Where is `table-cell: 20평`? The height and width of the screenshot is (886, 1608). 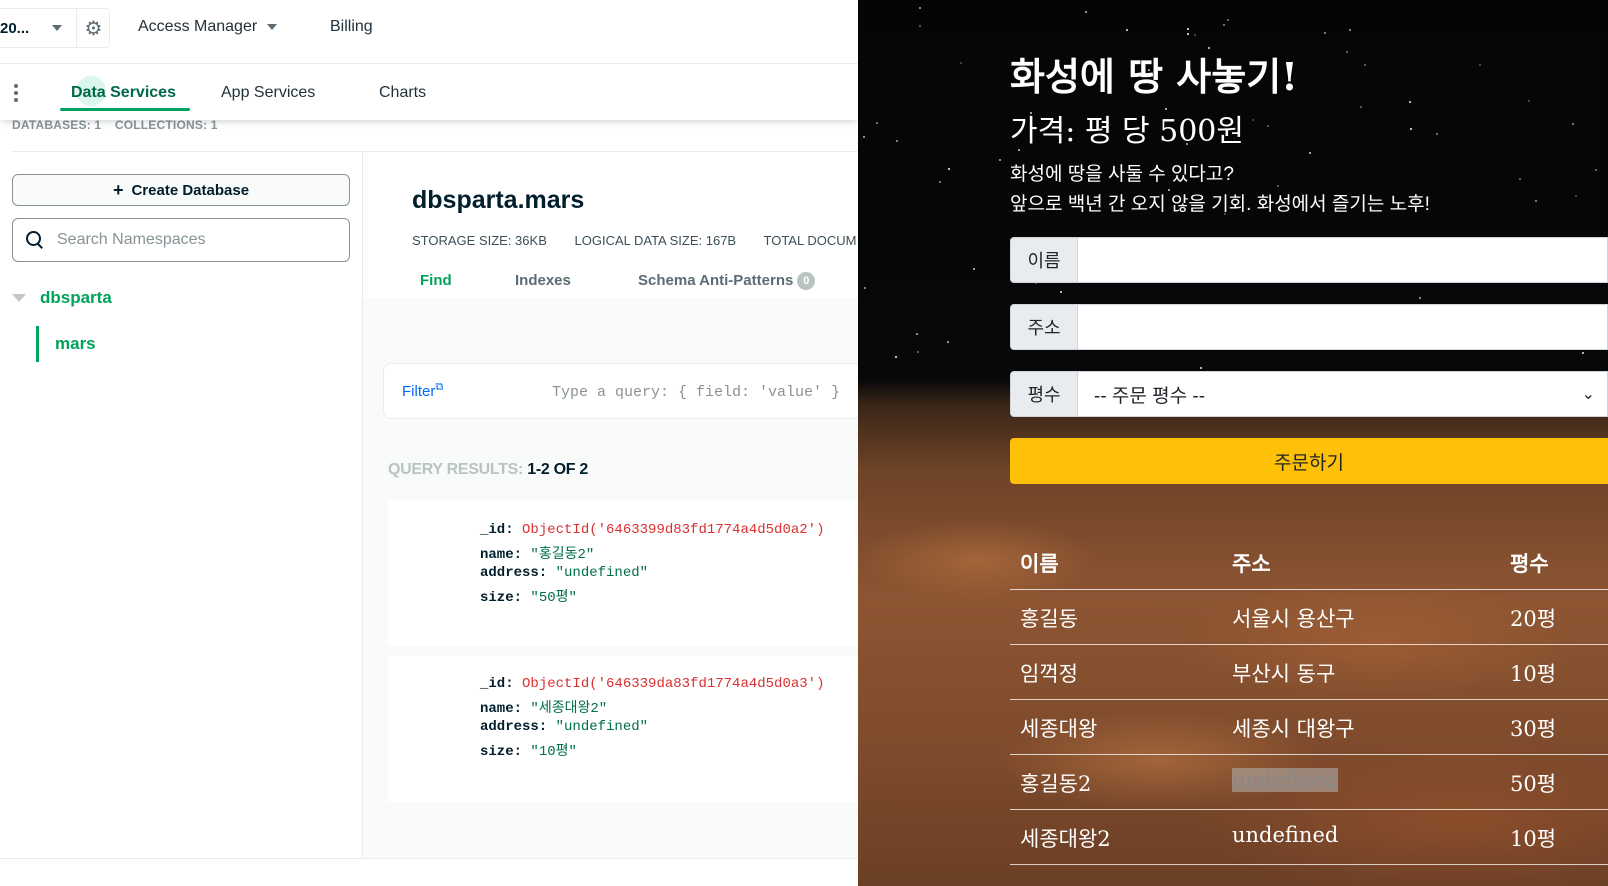 table-cell: 20평 is located at coordinates (1533, 619).